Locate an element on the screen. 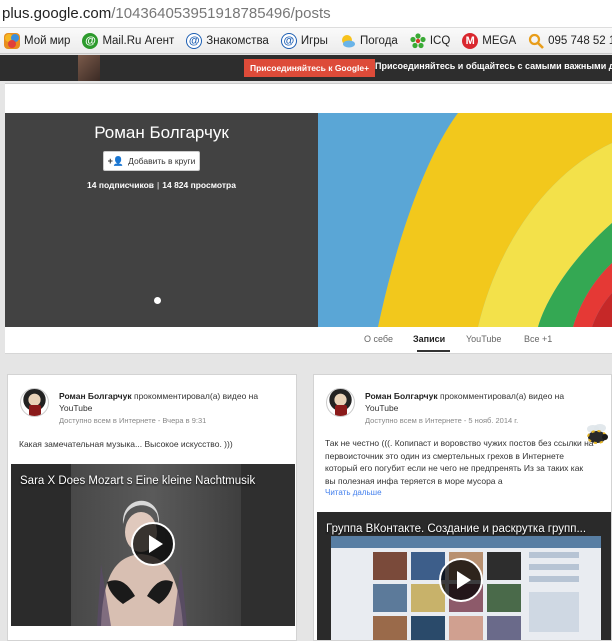 The width and height of the screenshot is (612, 641). cover-thumbnail is located at coordinates (89, 68).